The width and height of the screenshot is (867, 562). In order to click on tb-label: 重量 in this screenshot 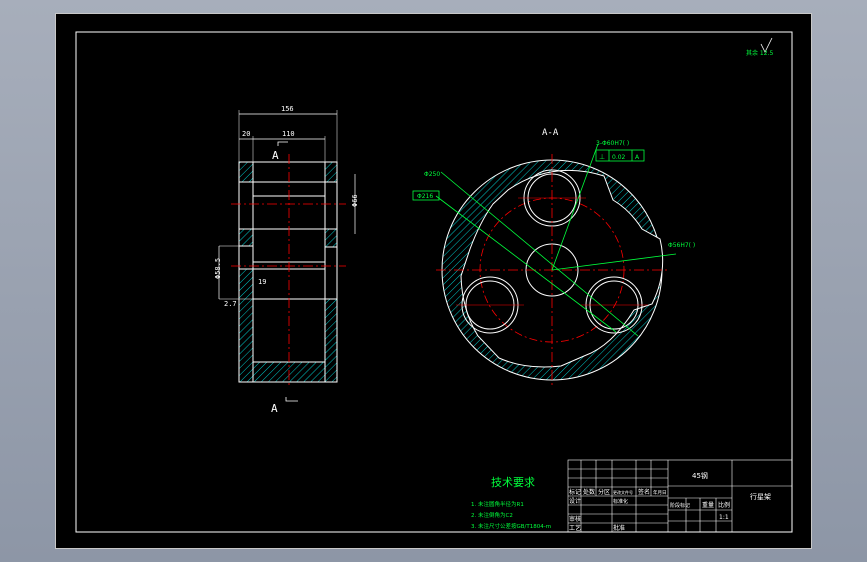, I will do `click(708, 505)`.